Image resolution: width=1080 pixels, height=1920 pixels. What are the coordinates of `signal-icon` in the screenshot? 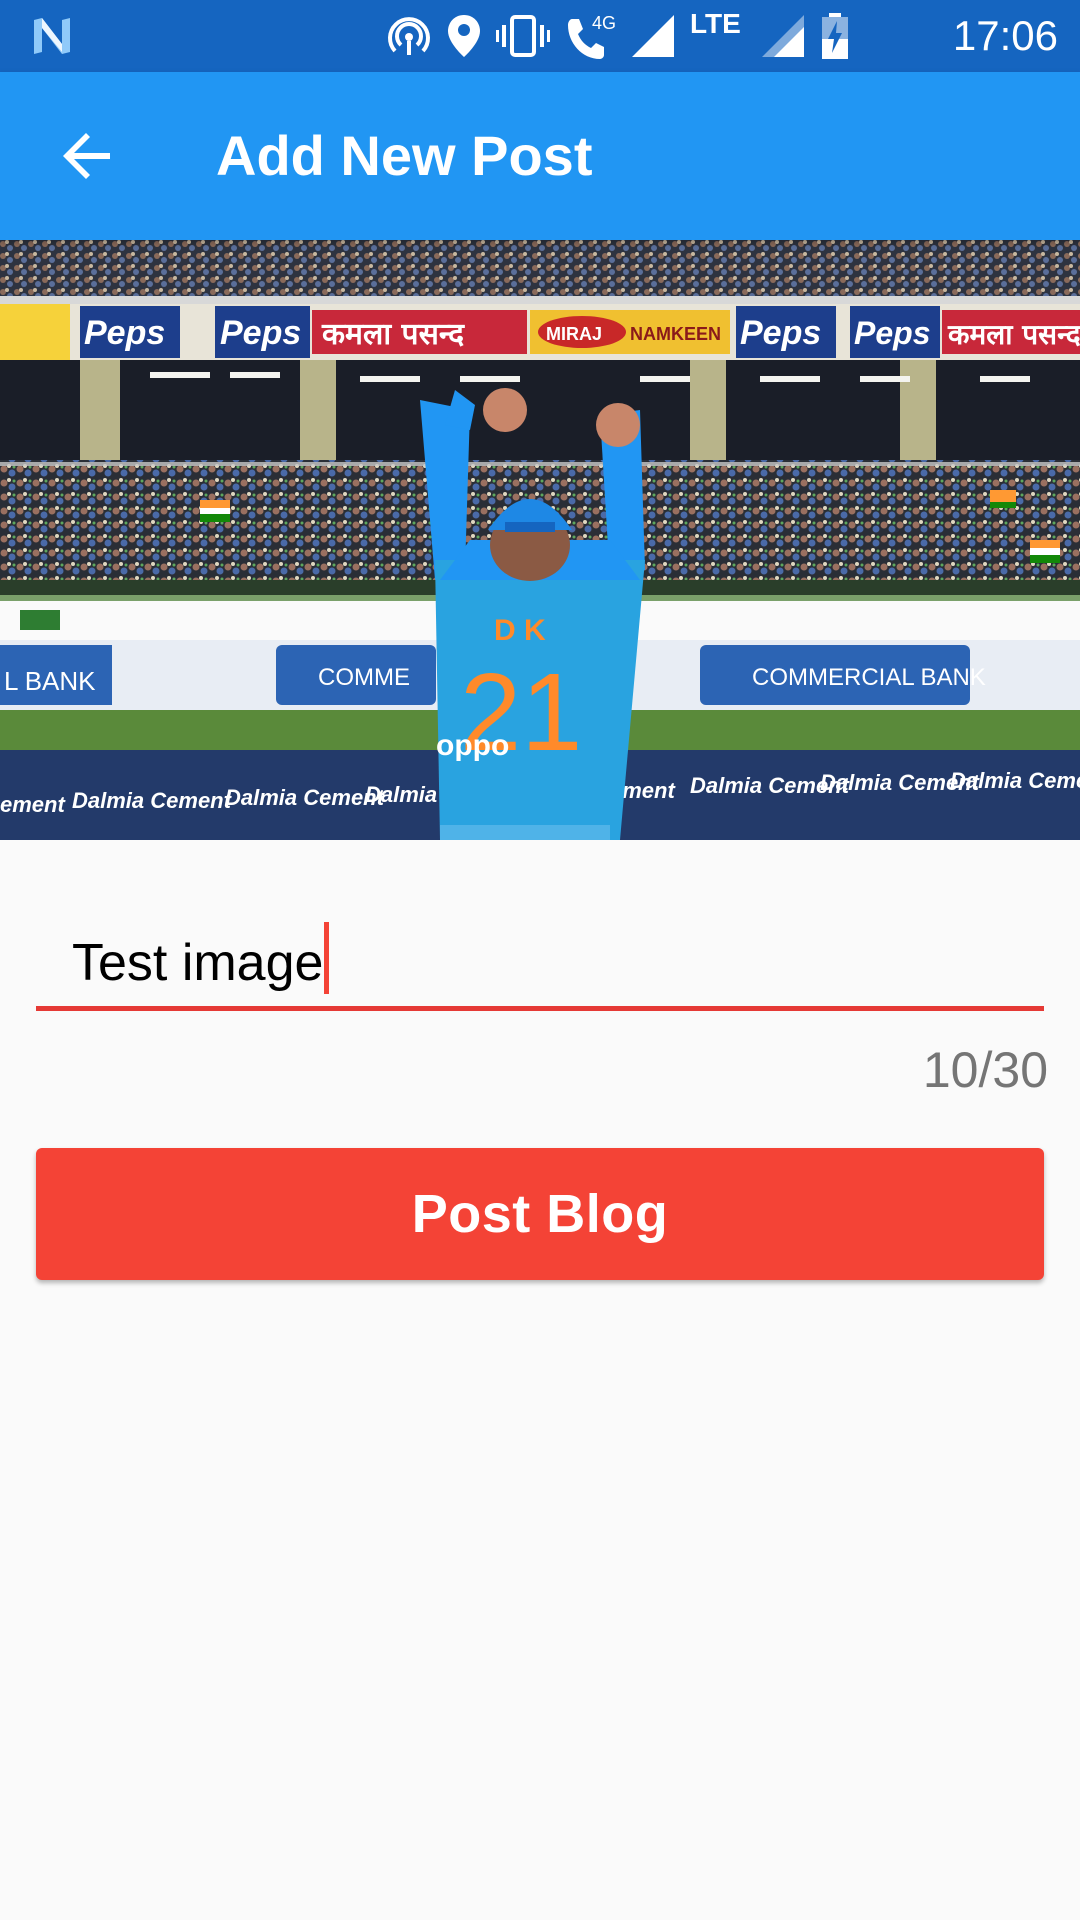 It's located at (653, 36).